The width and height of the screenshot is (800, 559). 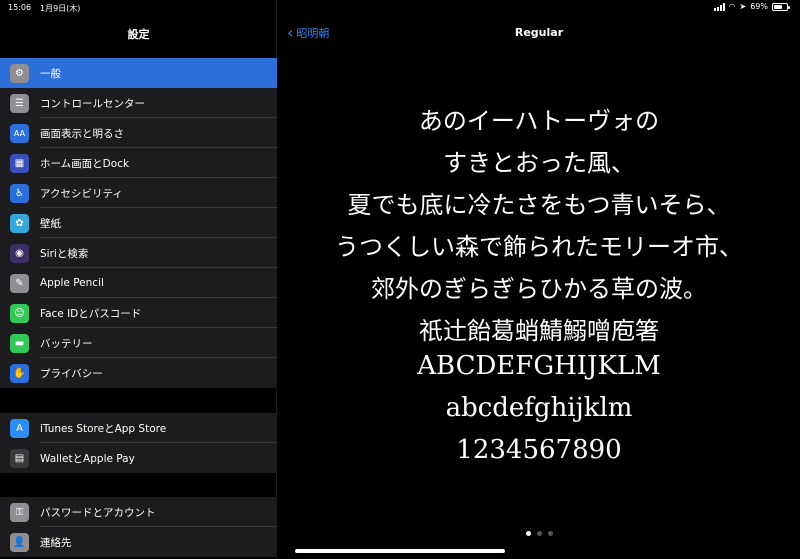 I want to click on sample-line: ABCDEFGHIJKLM, so click(x=539, y=366).